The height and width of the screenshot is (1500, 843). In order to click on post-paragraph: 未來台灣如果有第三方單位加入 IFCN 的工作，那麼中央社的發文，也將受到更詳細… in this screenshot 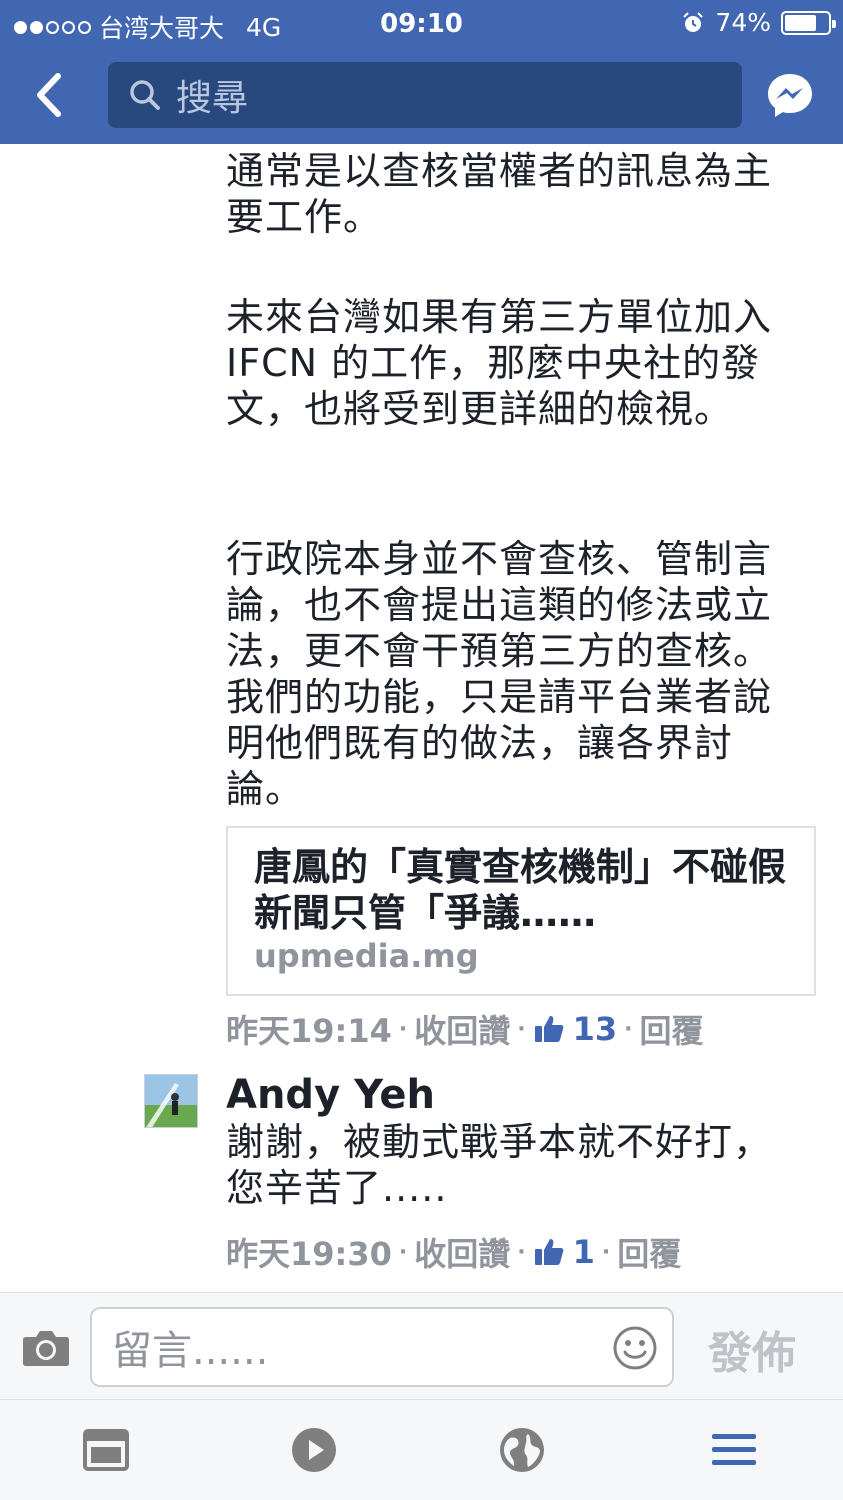, I will do `click(499, 363)`.